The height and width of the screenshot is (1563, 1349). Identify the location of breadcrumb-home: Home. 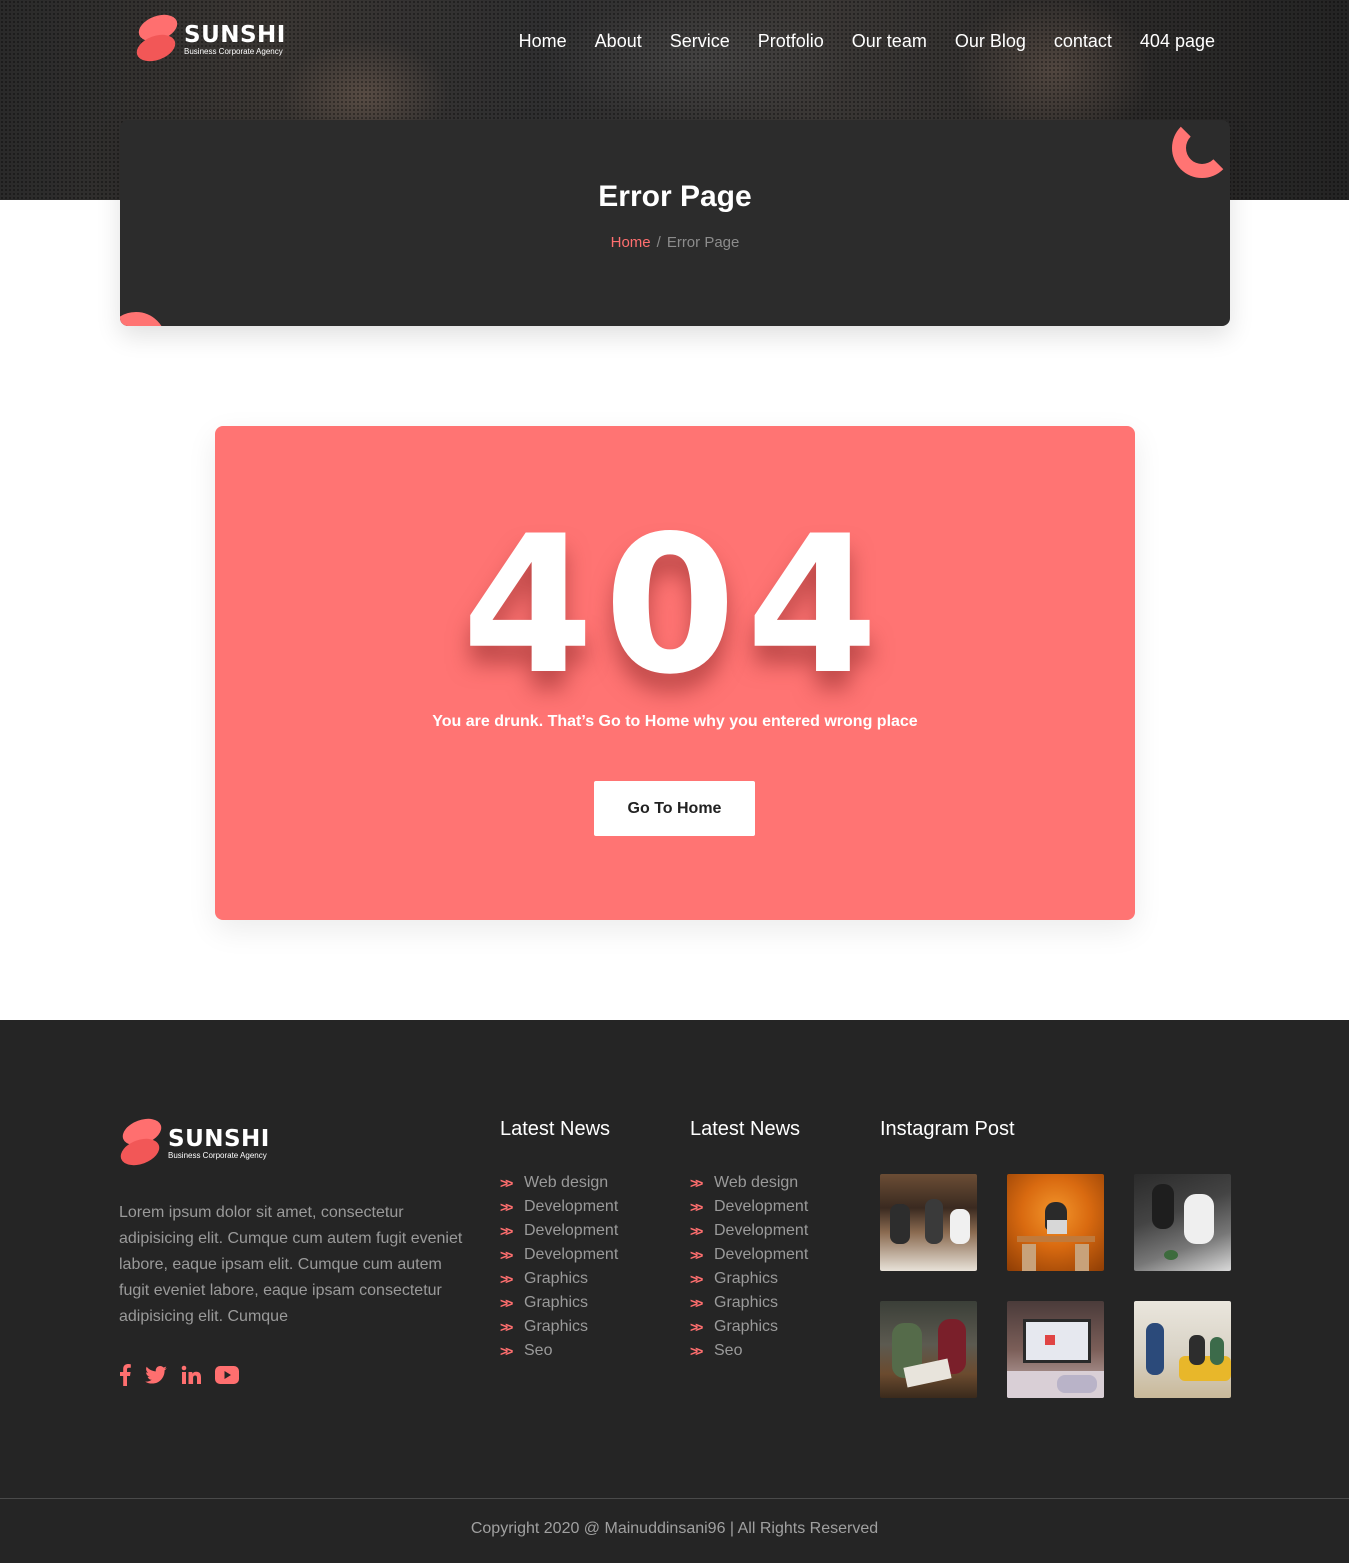
(631, 242).